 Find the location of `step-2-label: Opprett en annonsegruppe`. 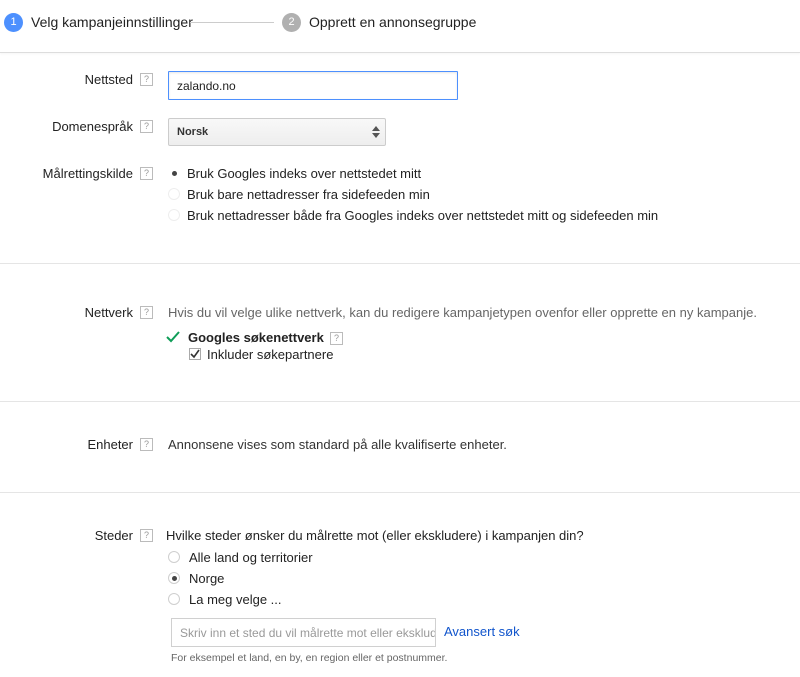

step-2-label: Opprett en annonsegruppe is located at coordinates (393, 22).